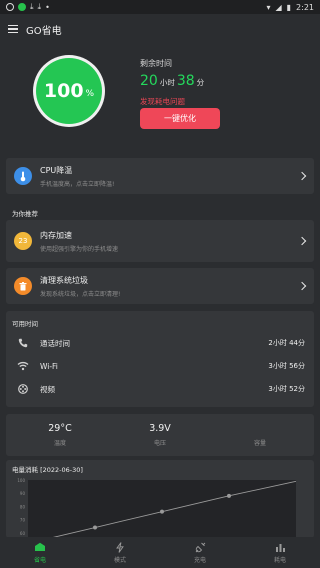  What do you see at coordinates (160, 389) in the screenshot?
I see `usage-row-video: 视频 3小时 52分` at bounding box center [160, 389].